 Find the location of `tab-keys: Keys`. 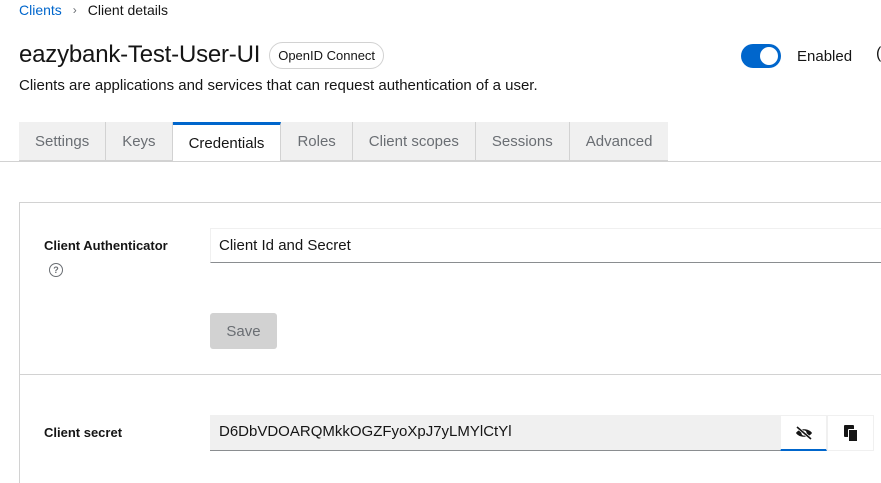

tab-keys: Keys is located at coordinates (139, 141).